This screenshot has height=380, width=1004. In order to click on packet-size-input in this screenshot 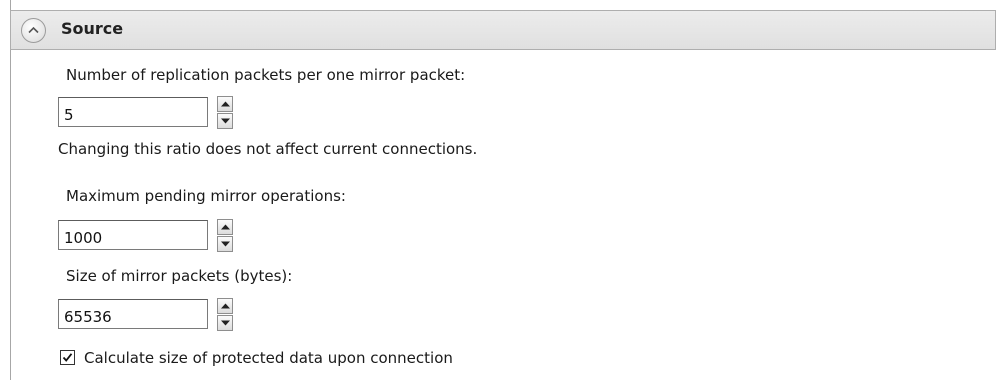, I will do `click(133, 314)`.